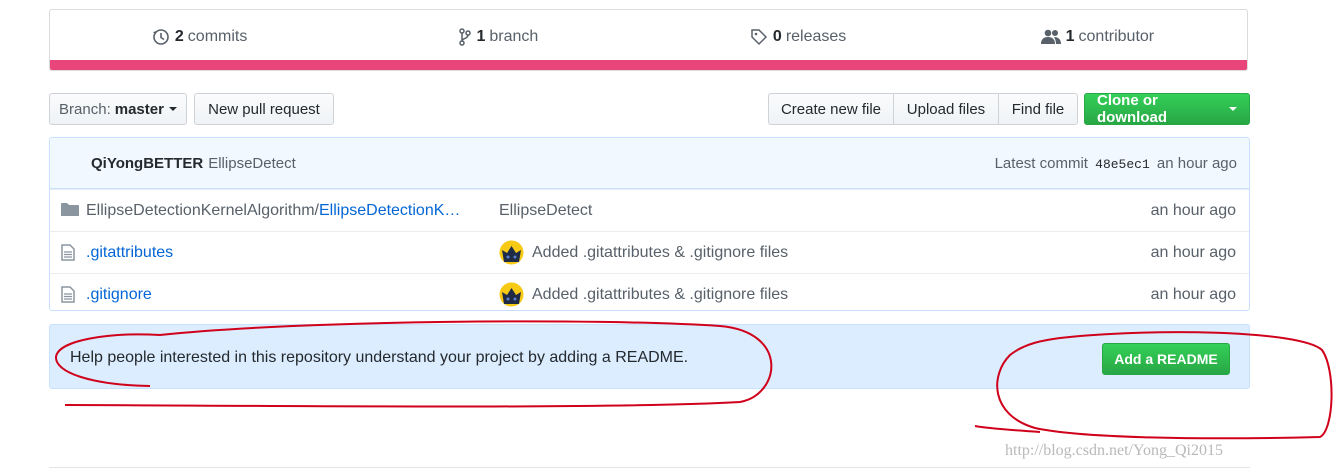 The width and height of the screenshot is (1334, 473). I want to click on people-icon, so click(1050, 37).